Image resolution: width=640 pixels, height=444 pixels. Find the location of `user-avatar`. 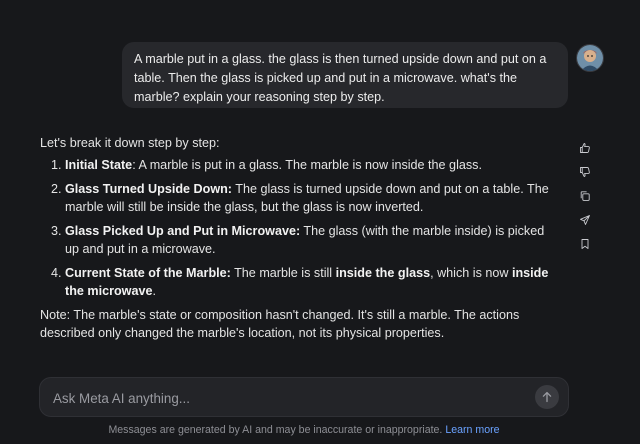

user-avatar is located at coordinates (590, 58).